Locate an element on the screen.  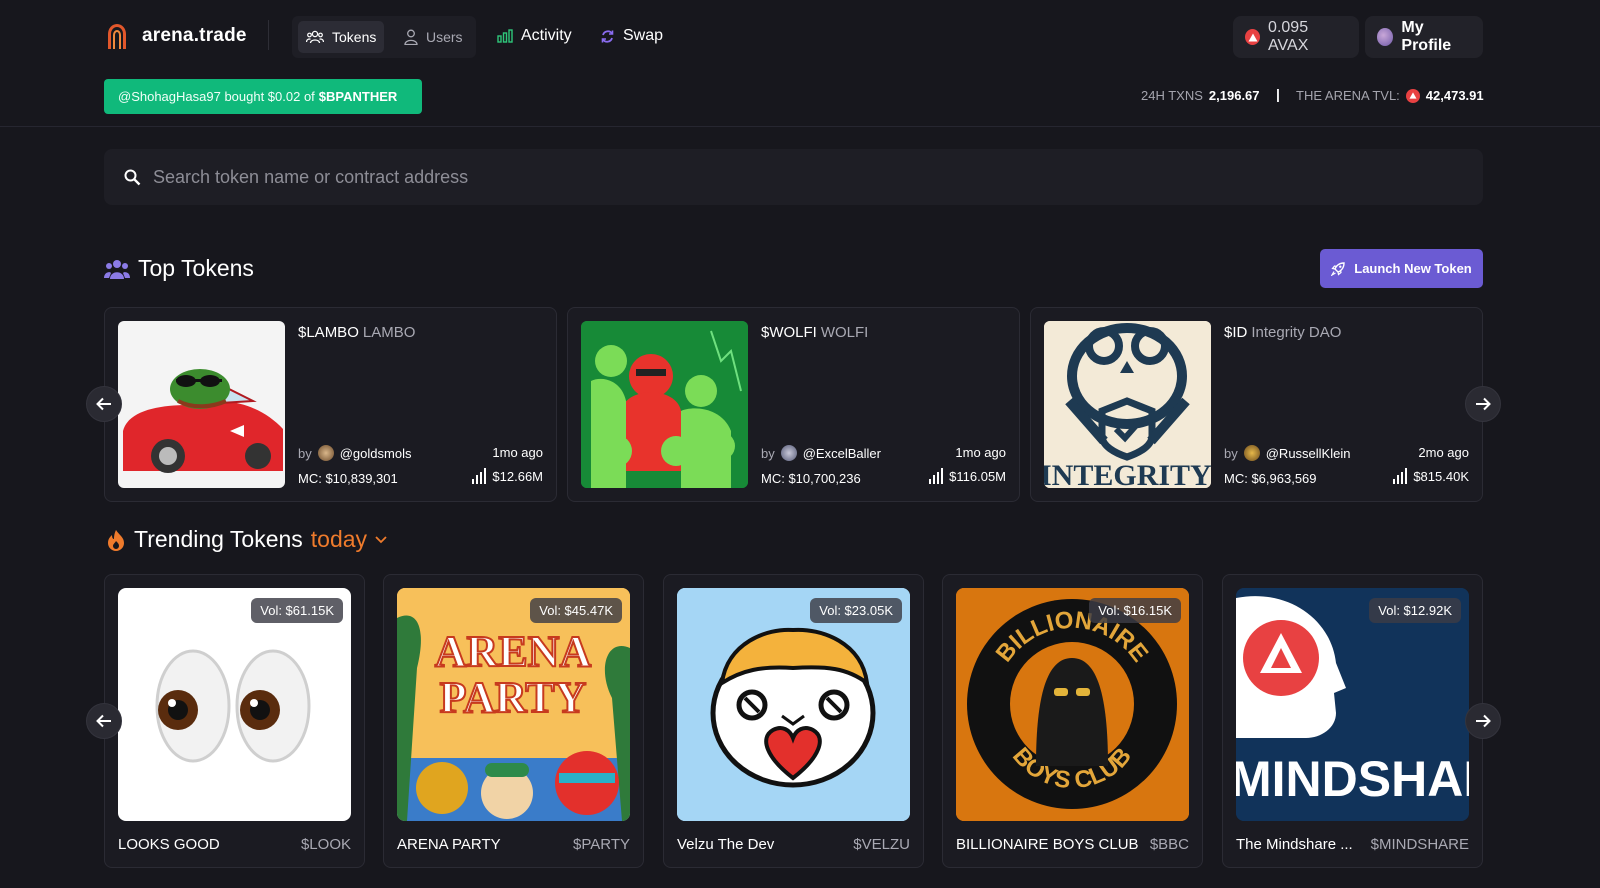
token-market-cap: MC: $6,963,569 is located at coordinates (1270, 478).